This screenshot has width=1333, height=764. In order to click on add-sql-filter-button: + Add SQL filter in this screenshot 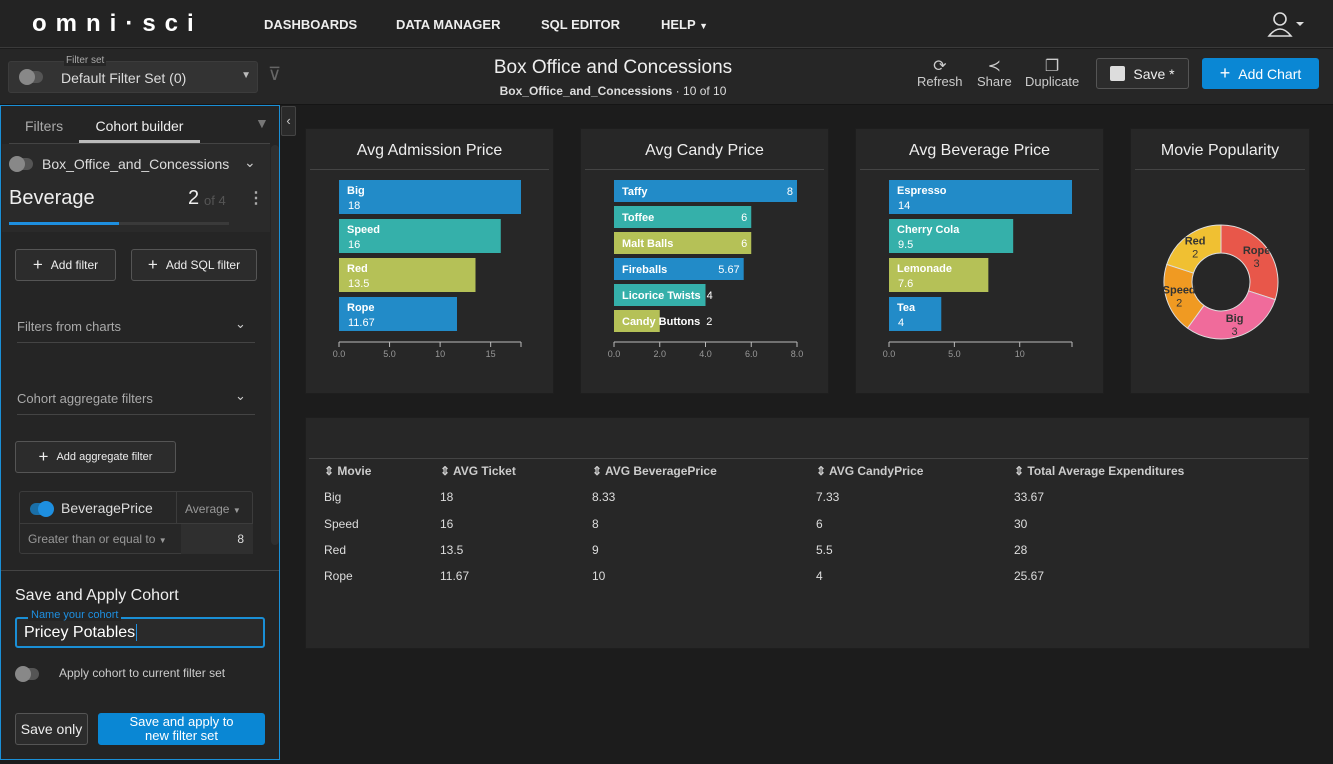, I will do `click(194, 265)`.